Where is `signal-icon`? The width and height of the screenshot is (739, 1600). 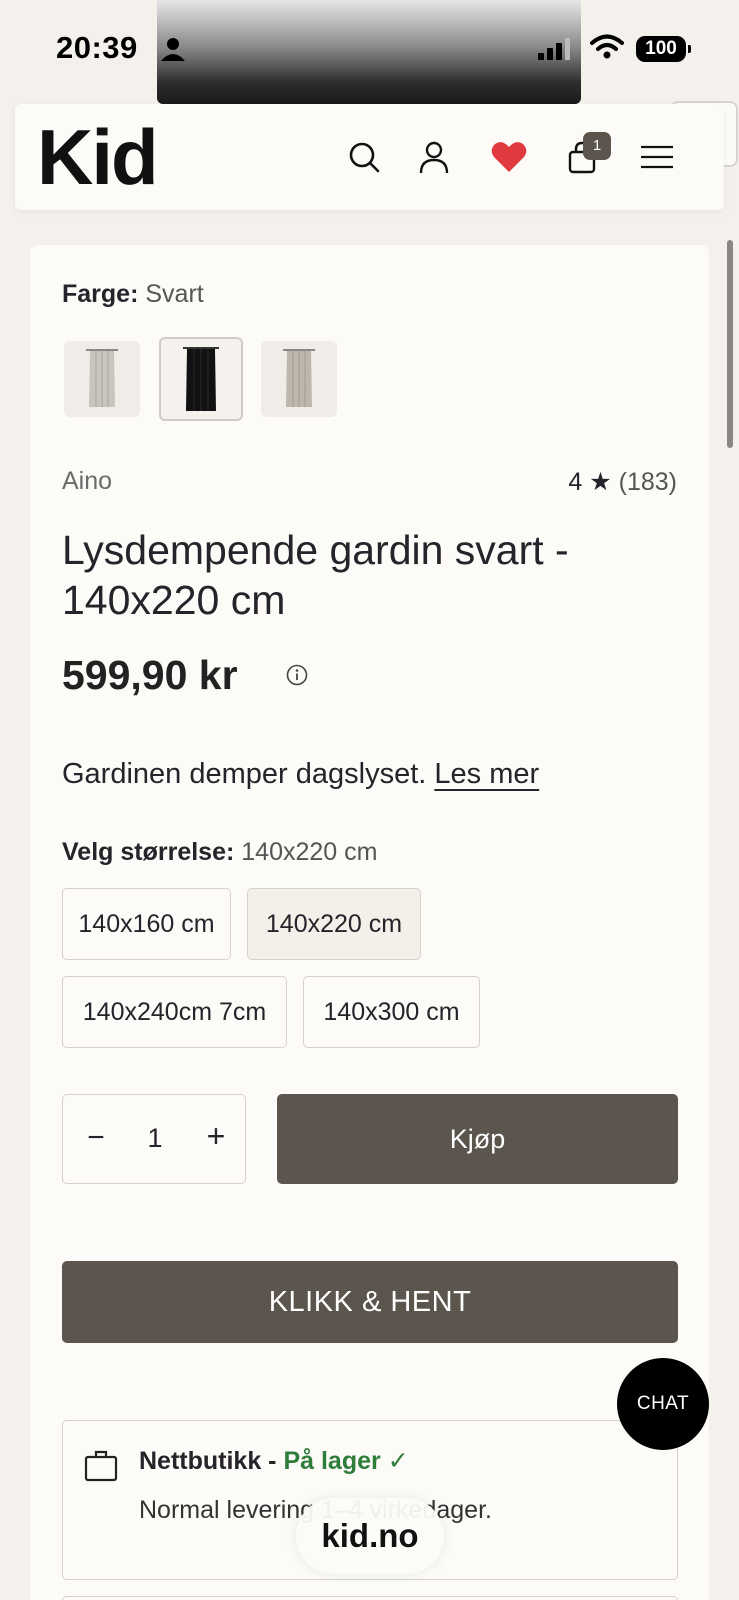 signal-icon is located at coordinates (554, 49).